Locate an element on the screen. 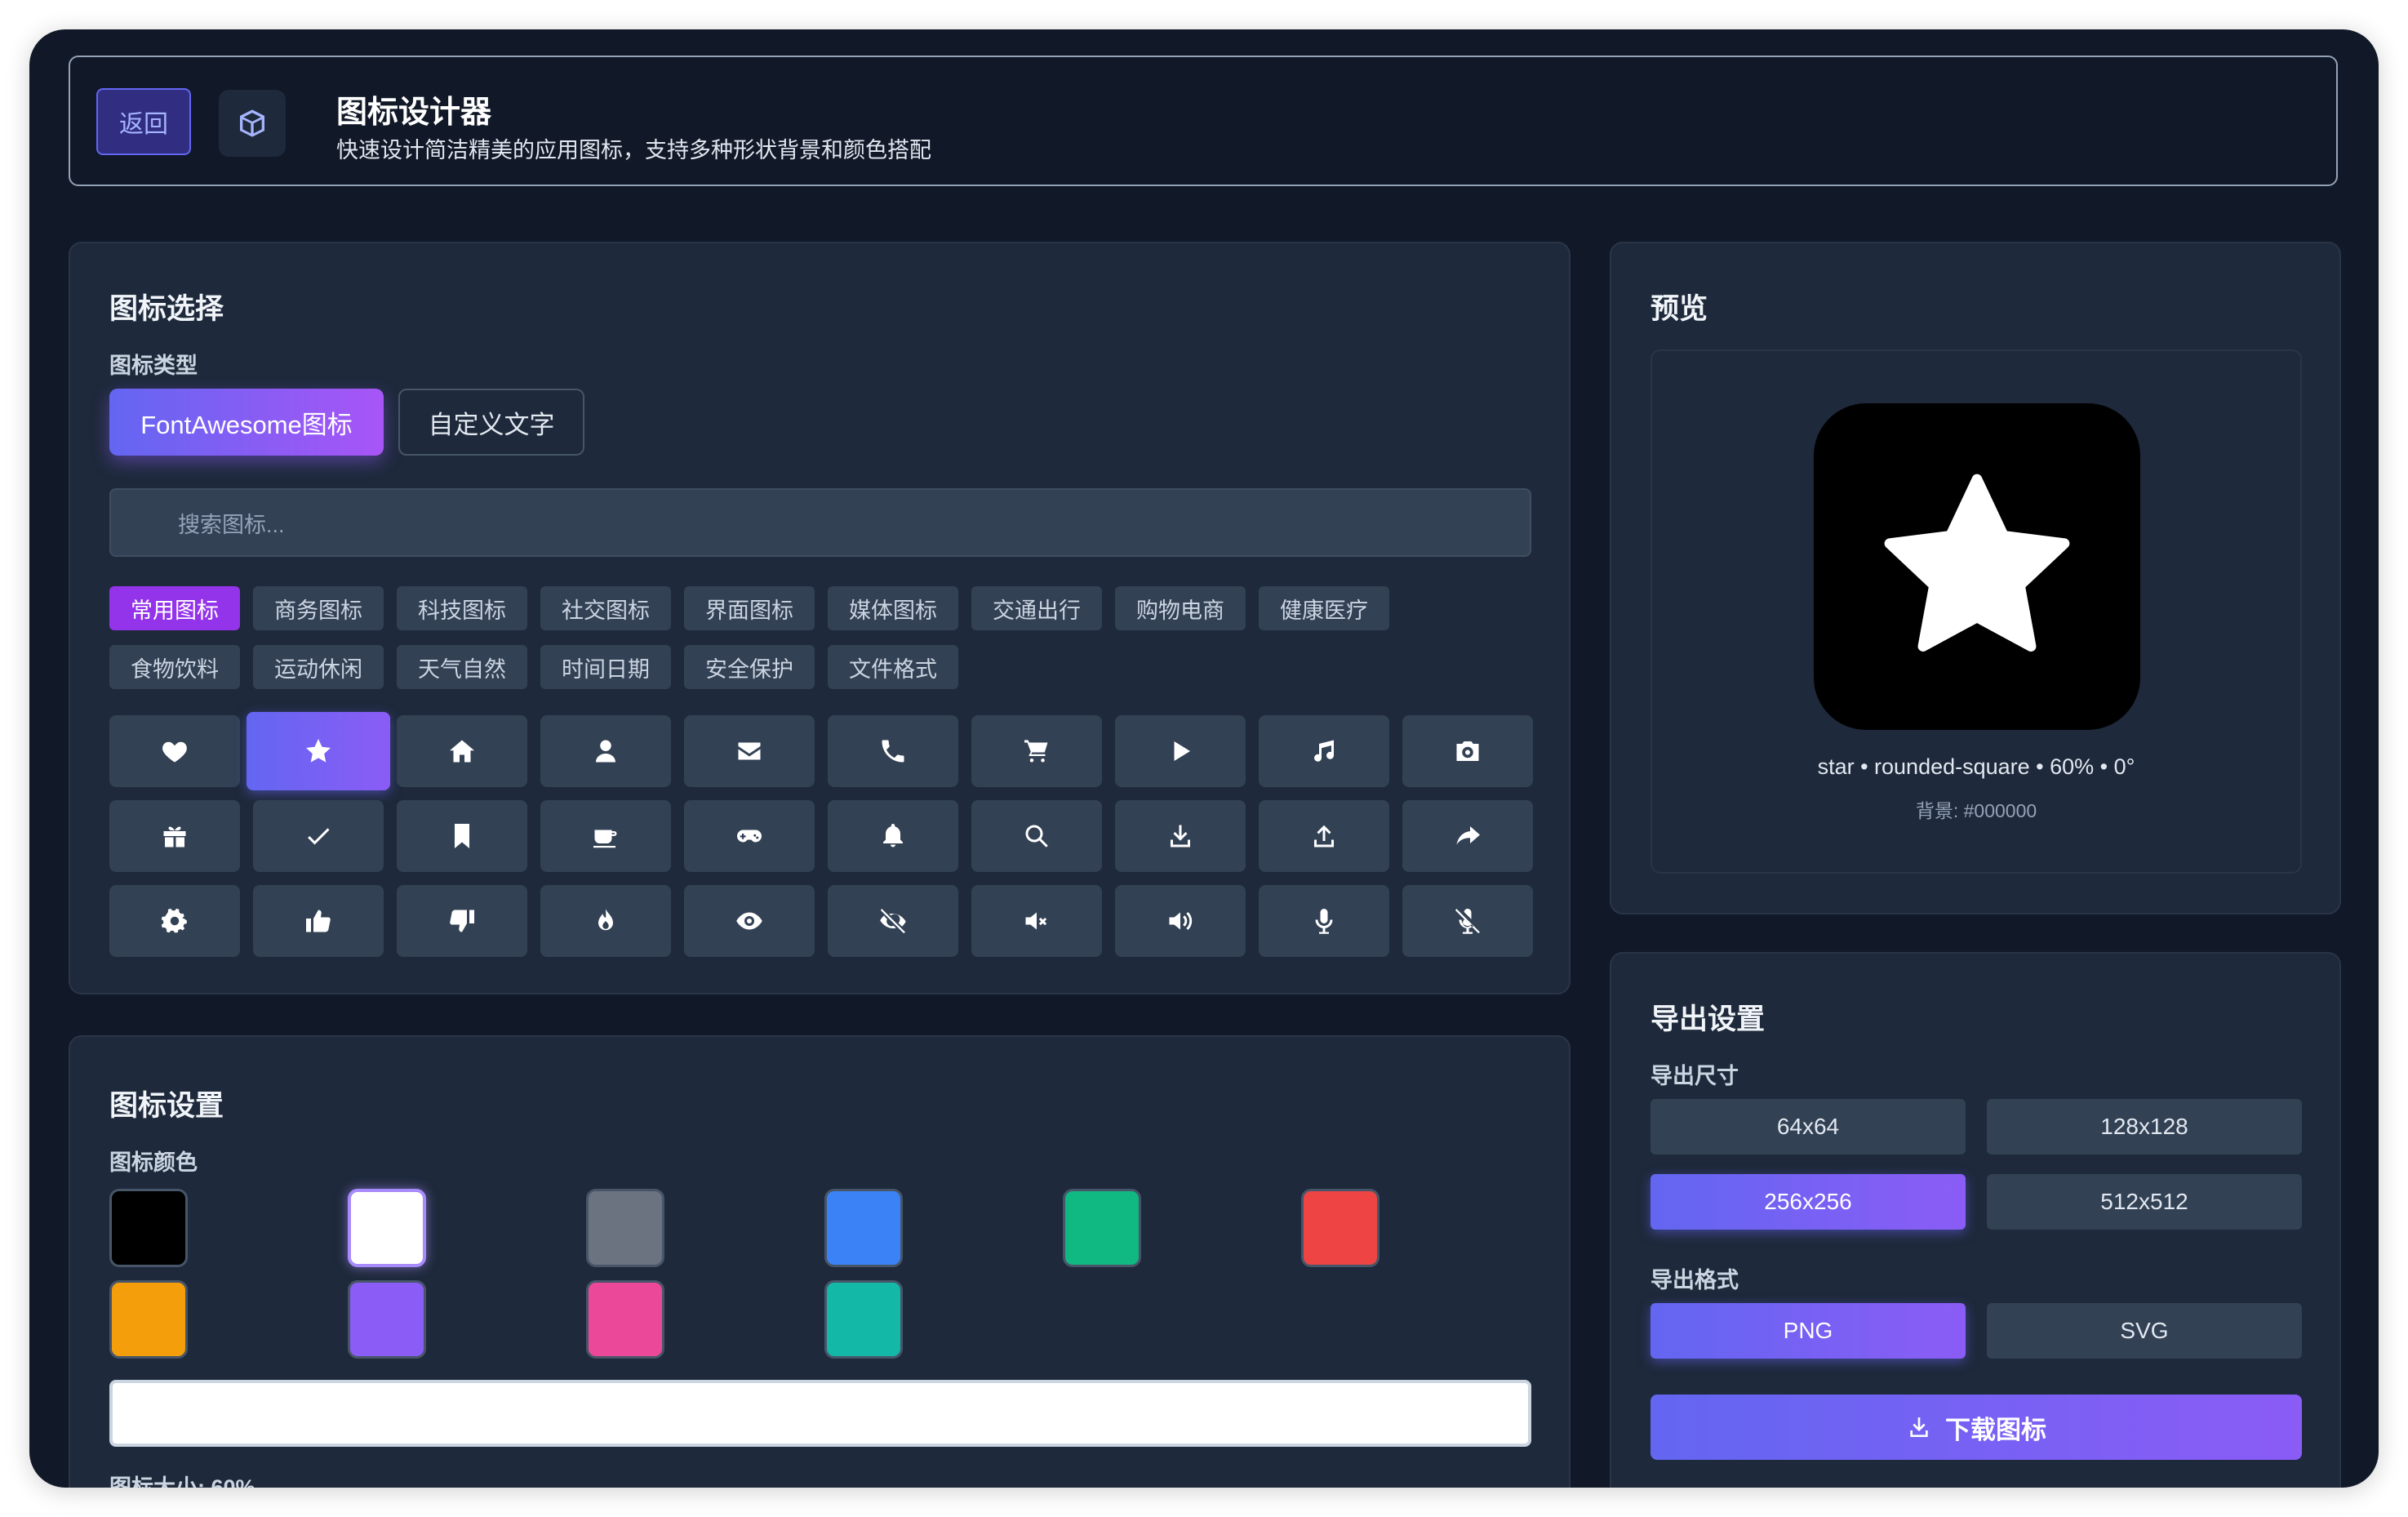 This screenshot has width=2408, height=1517. icon-option-thumbs-up is located at coordinates (318, 921).